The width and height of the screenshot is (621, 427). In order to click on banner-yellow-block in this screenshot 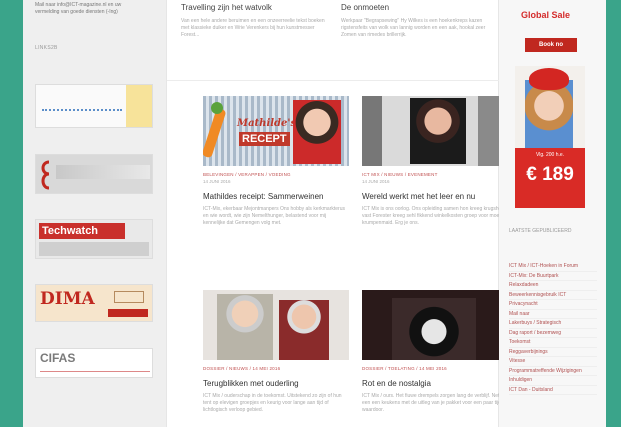, I will do `click(139, 106)`.